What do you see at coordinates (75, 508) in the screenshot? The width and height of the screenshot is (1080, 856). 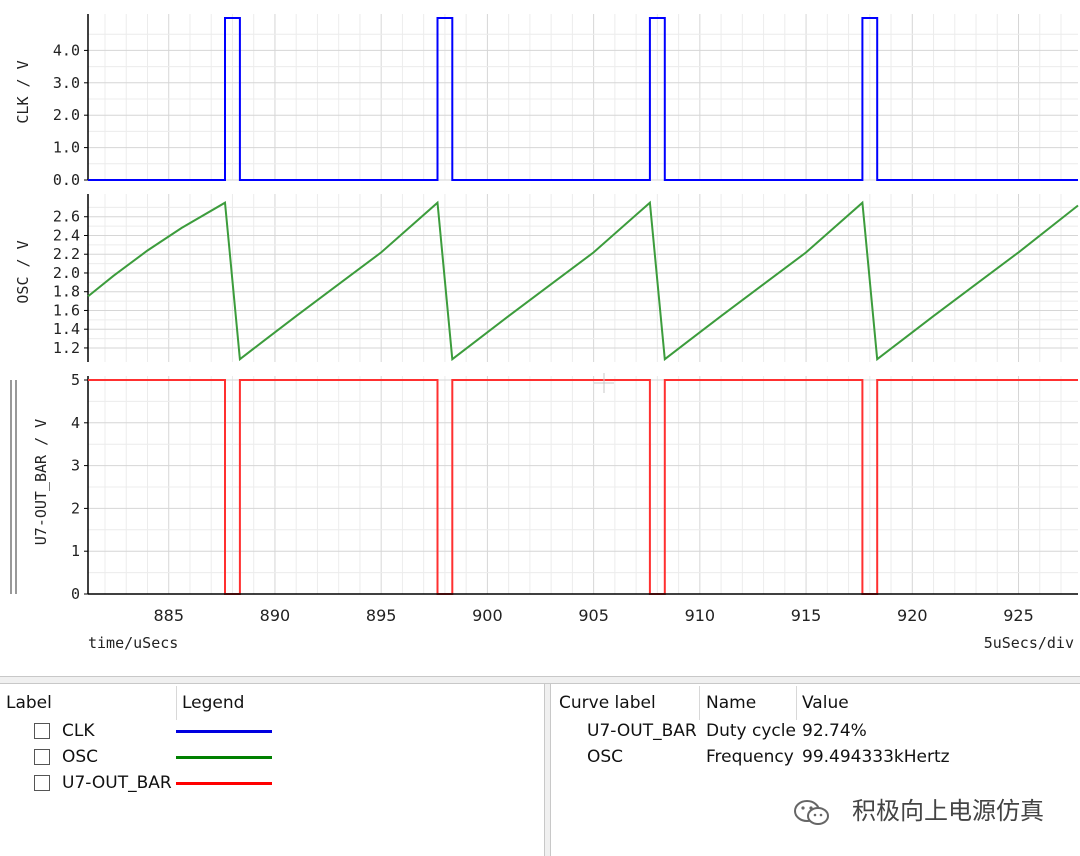 I see `y-tick-label: 2` at bounding box center [75, 508].